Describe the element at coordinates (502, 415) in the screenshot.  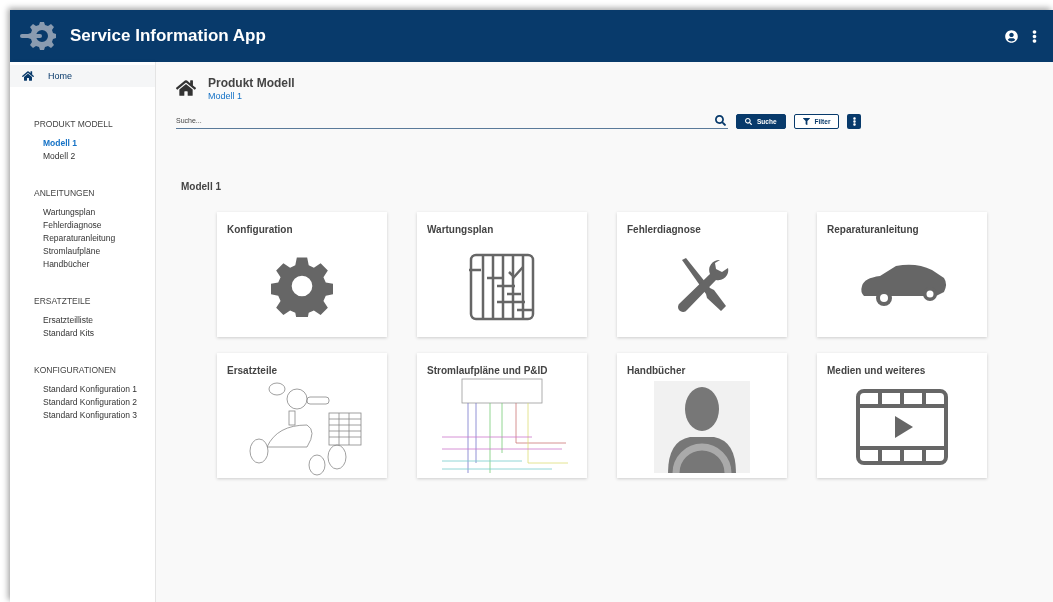
I see `category-card: Stromlaufpläne und P&ID` at that location.